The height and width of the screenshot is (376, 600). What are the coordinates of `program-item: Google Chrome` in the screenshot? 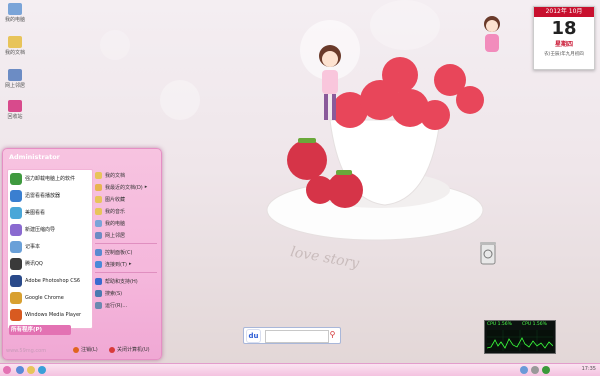 It's located at (50, 297).